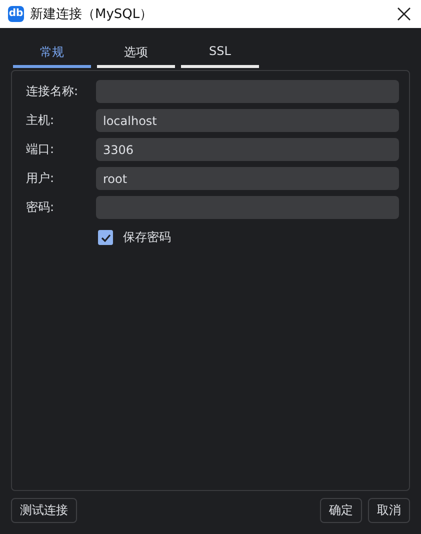  What do you see at coordinates (247, 149) in the screenshot?
I see `input-field: 3306` at bounding box center [247, 149].